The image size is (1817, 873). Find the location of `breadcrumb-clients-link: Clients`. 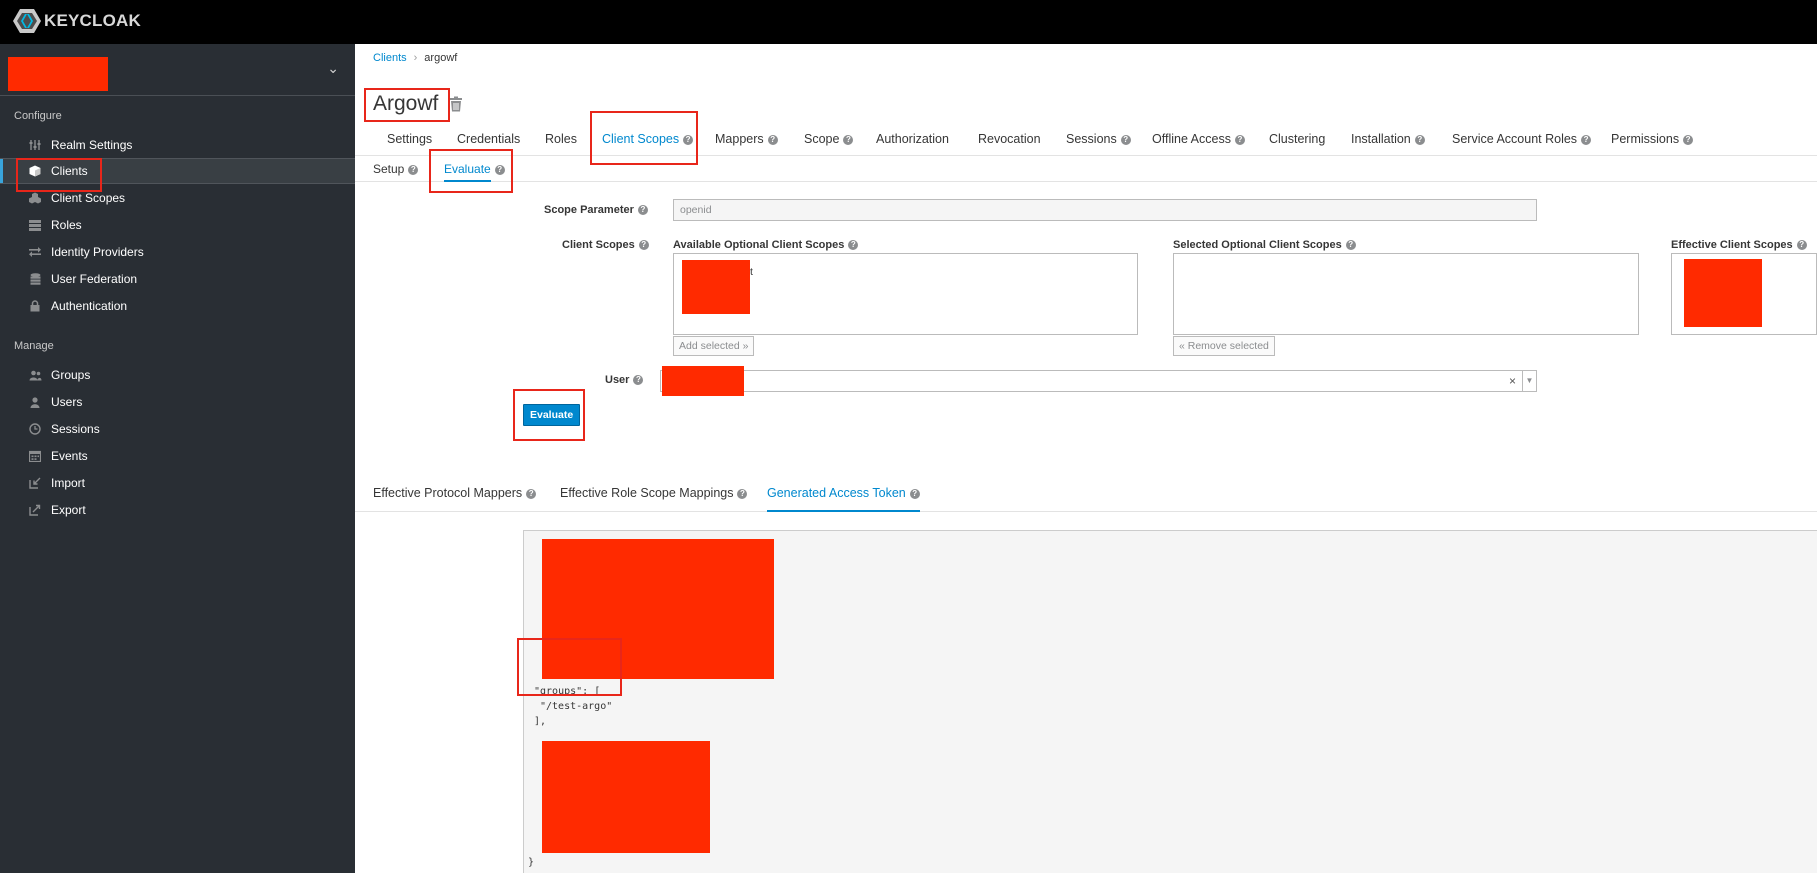

breadcrumb-clients-link: Clients is located at coordinates (390, 58).